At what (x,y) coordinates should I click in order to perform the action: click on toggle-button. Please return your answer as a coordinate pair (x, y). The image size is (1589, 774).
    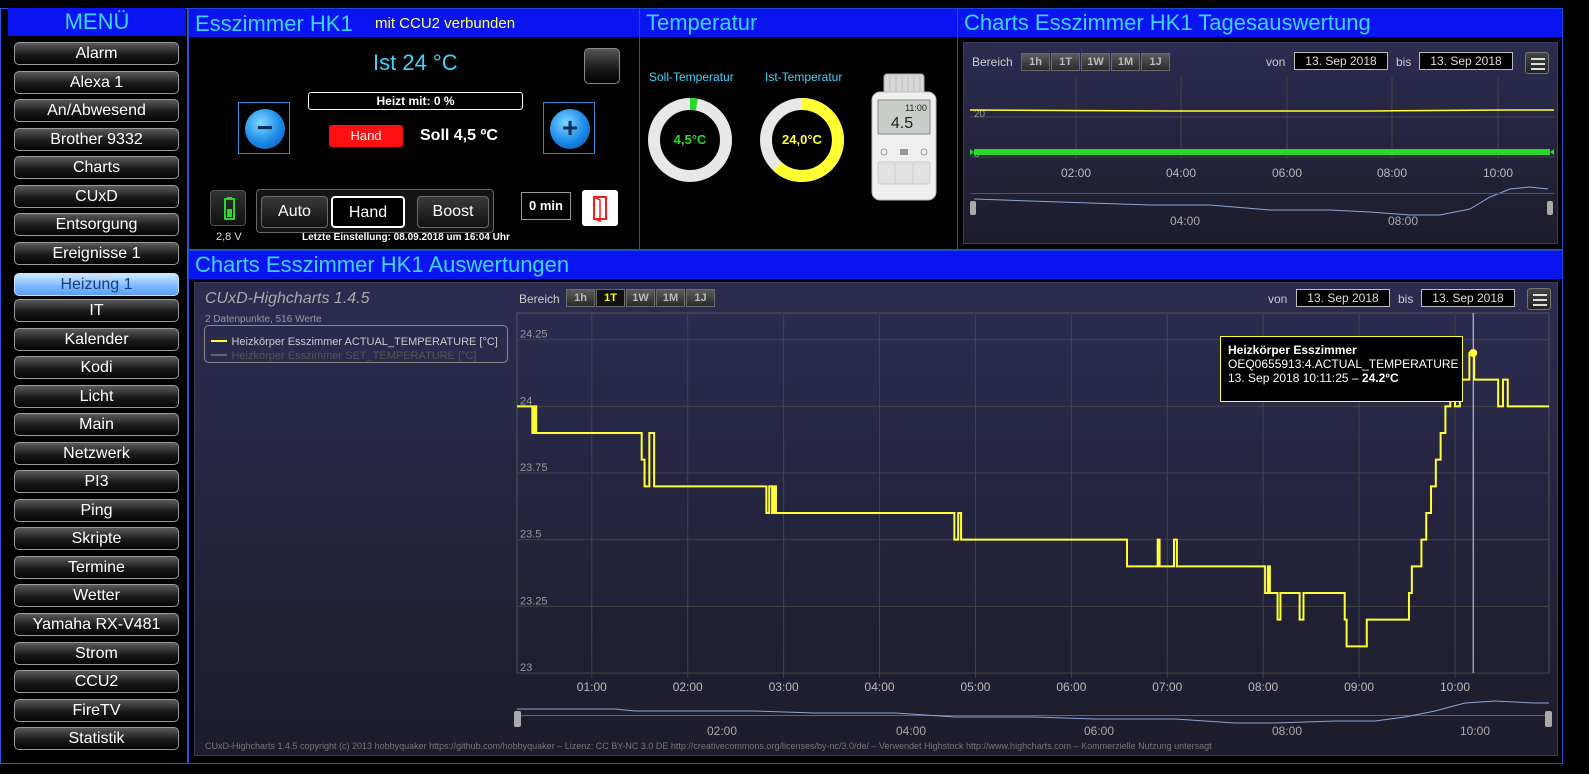
    Looking at the image, I should click on (602, 66).